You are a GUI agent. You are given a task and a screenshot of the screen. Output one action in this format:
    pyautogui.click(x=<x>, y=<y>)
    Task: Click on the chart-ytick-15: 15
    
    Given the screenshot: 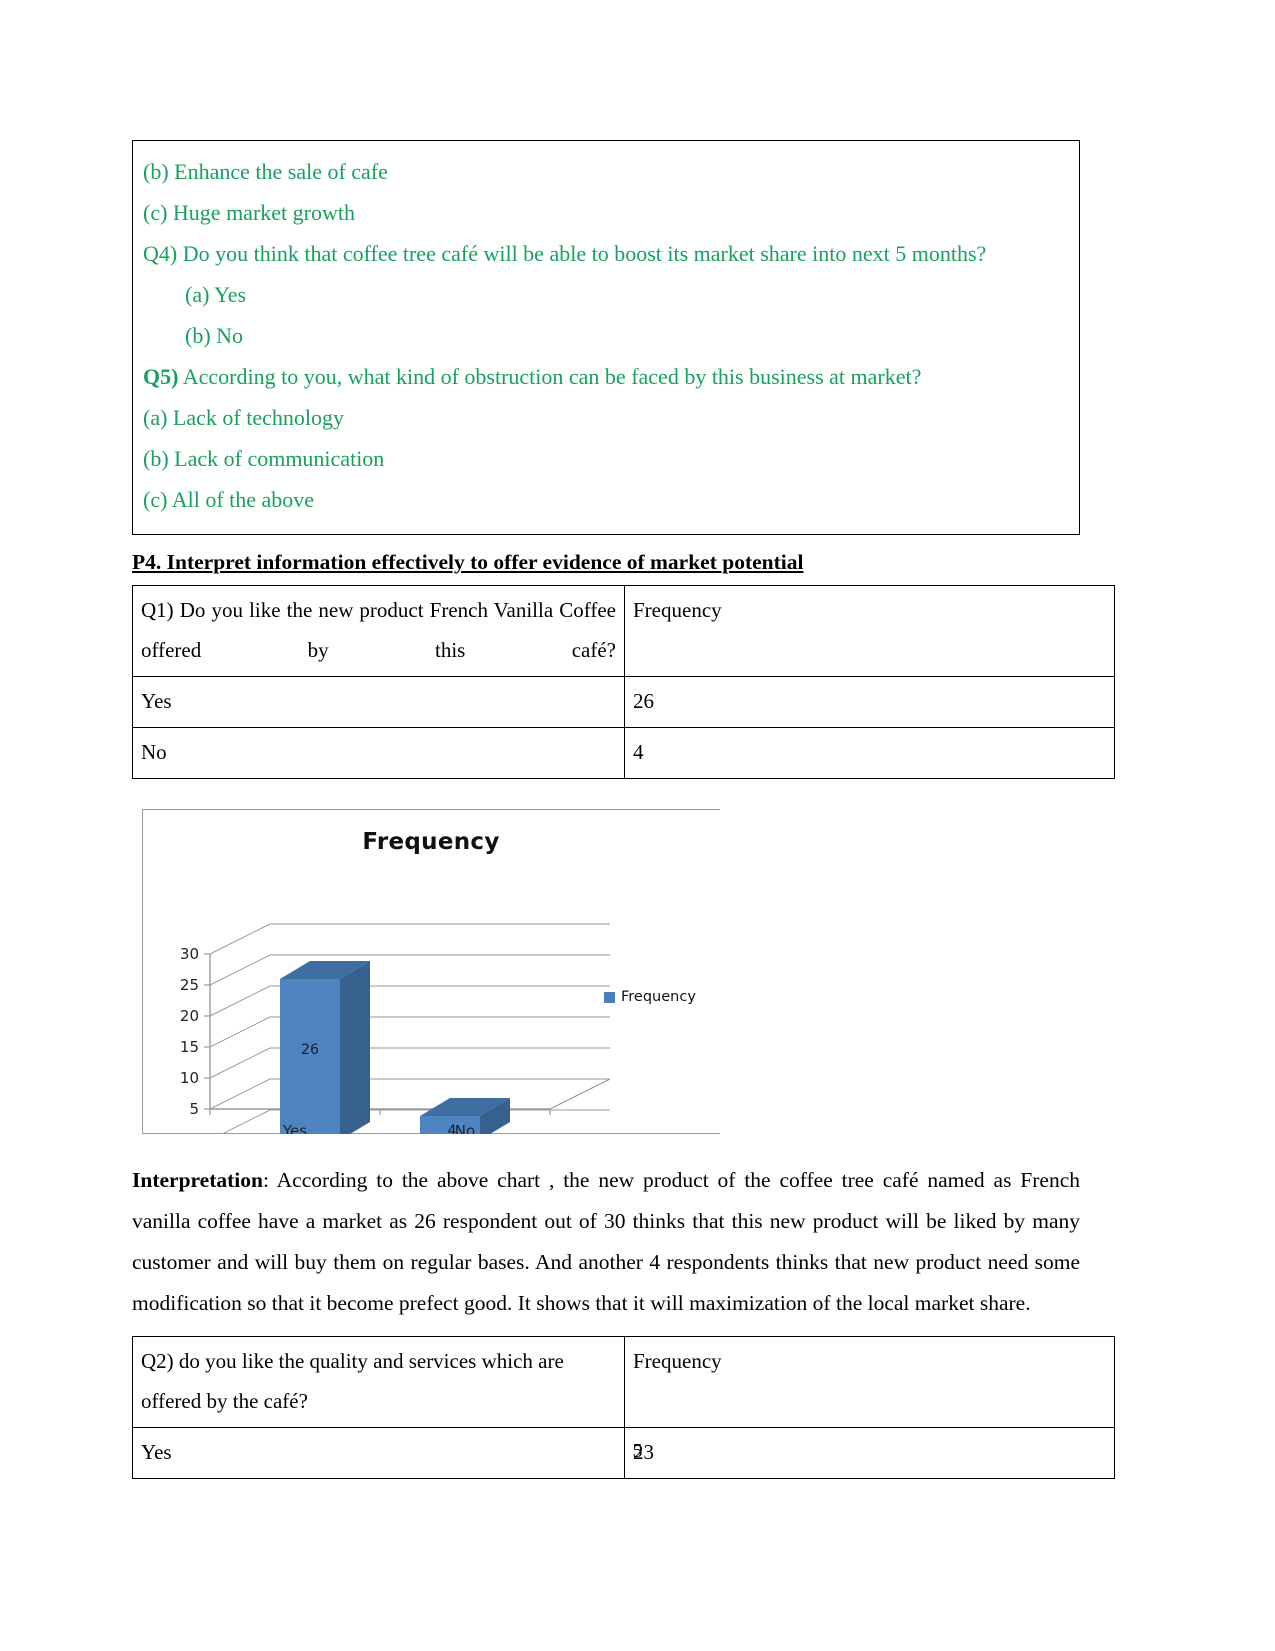 What is the action you would take?
    pyautogui.click(x=189, y=1047)
    